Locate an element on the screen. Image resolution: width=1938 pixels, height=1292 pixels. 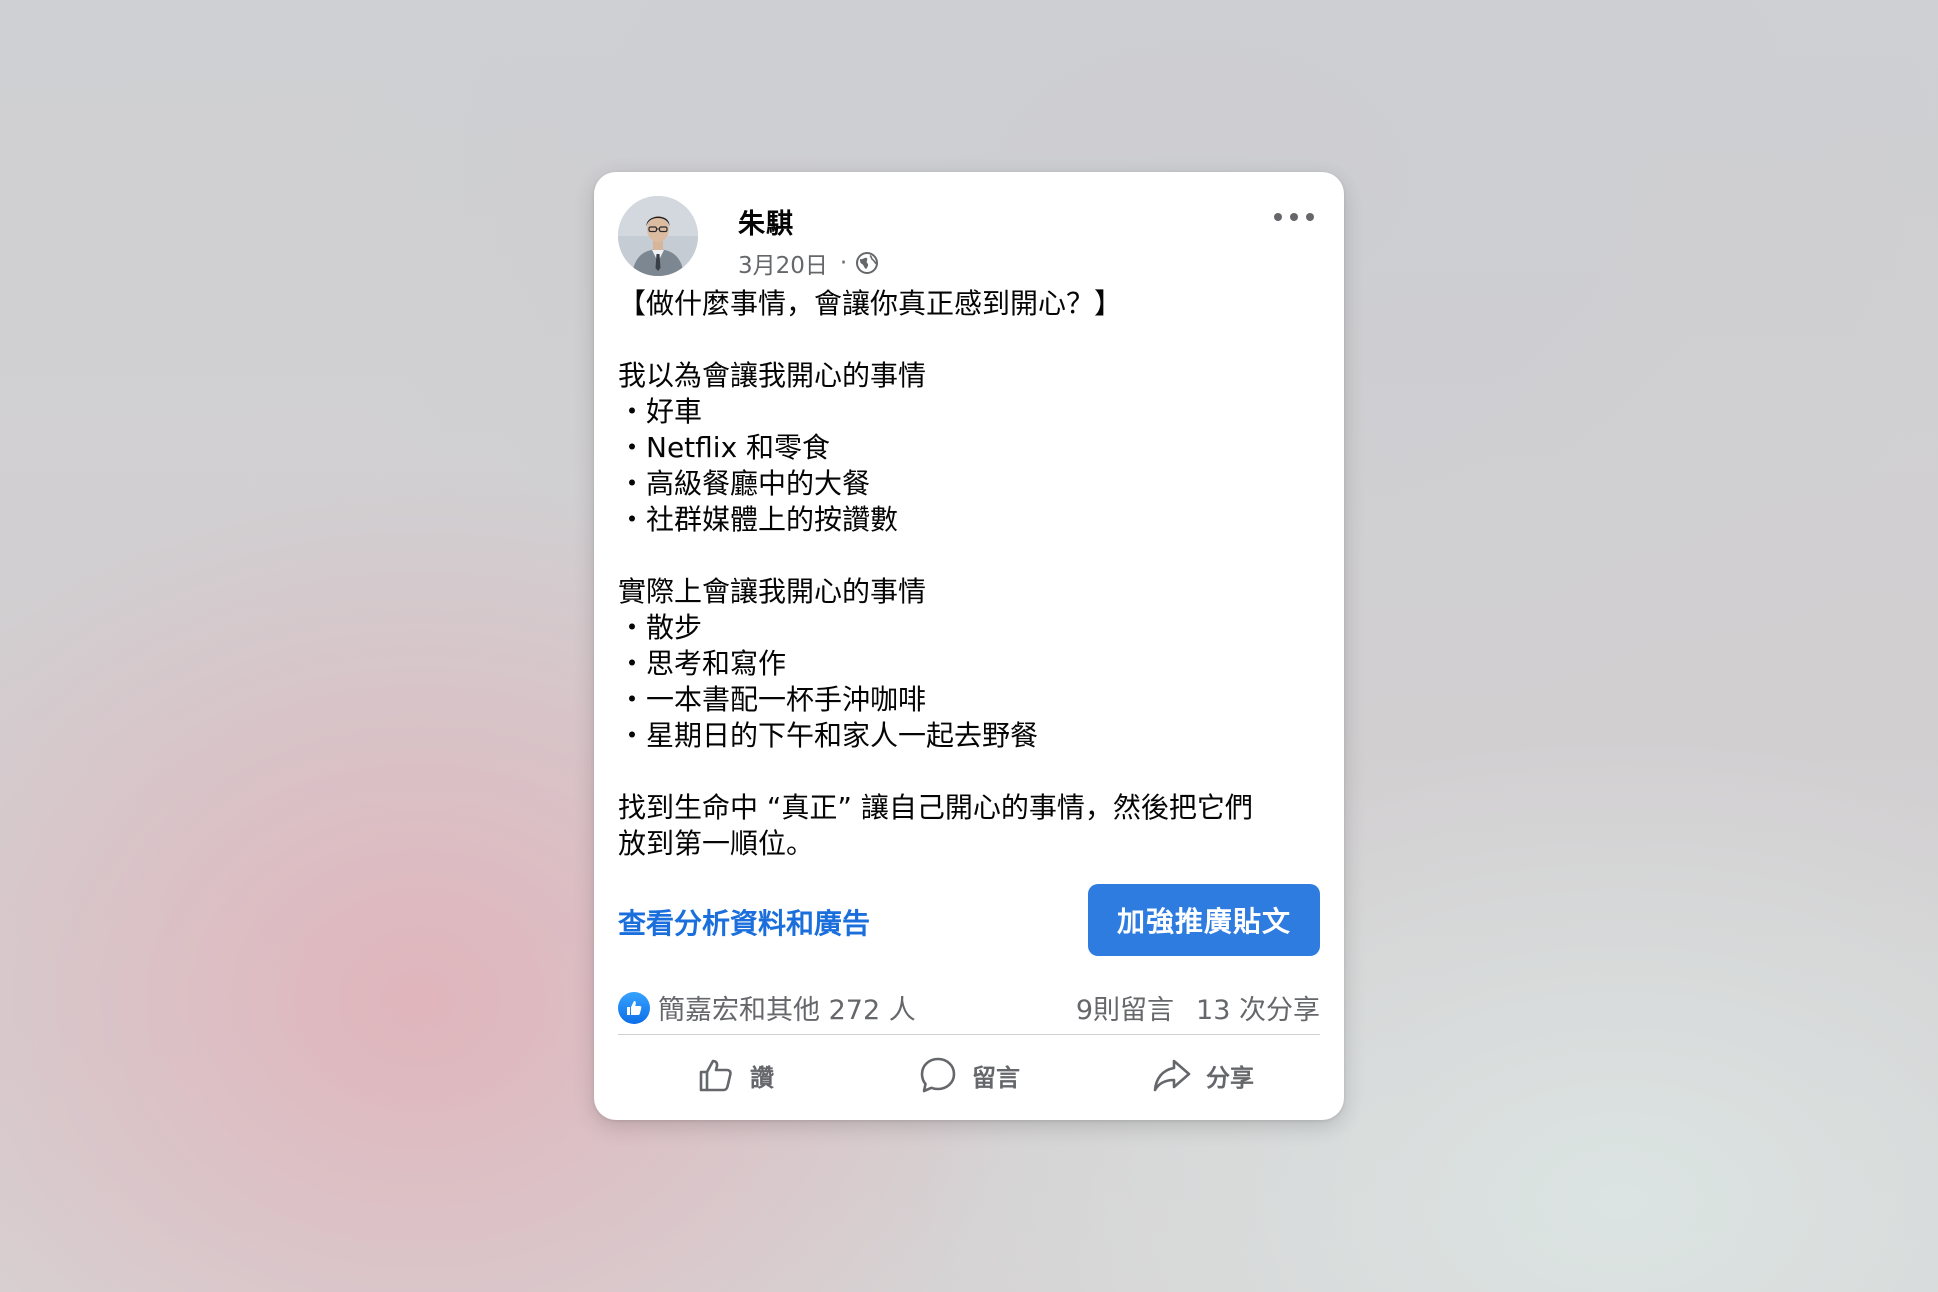
reactions-summary: 簡嘉宏和其他 272 人 is located at coordinates (767, 1007).